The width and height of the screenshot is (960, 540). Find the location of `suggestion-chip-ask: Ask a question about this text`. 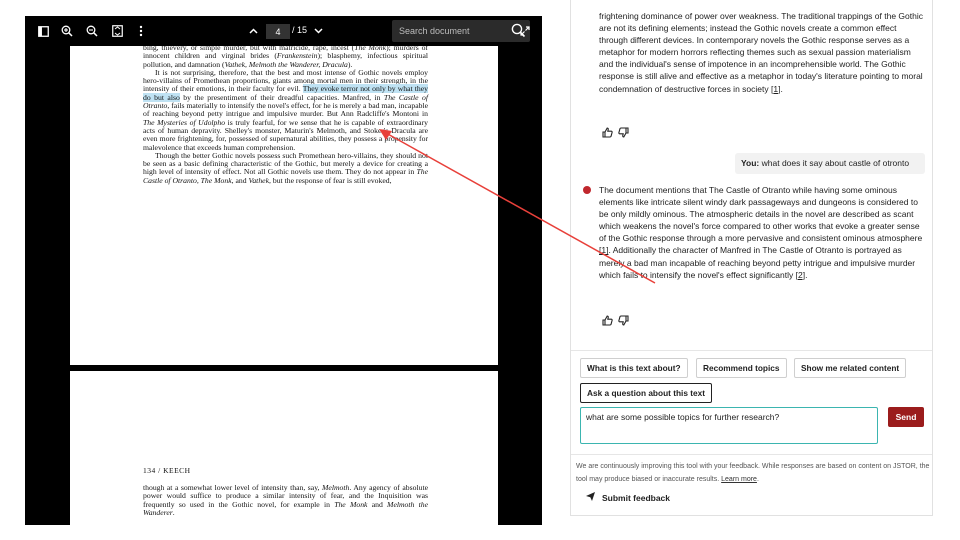

suggestion-chip-ask: Ask a question about this text is located at coordinates (646, 393).